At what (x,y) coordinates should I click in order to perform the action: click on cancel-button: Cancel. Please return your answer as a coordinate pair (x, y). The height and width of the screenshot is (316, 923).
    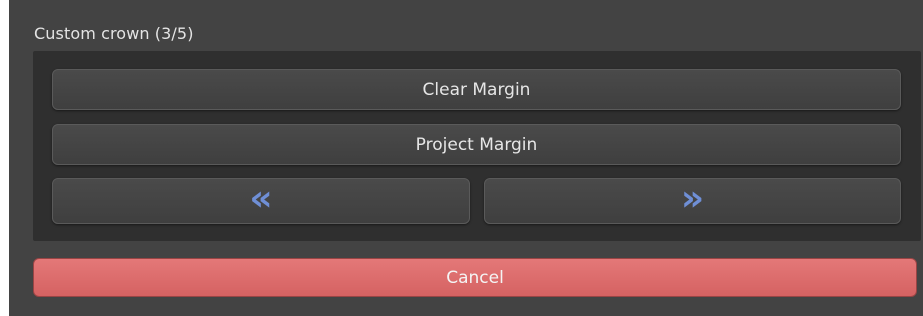
    Looking at the image, I should click on (475, 277).